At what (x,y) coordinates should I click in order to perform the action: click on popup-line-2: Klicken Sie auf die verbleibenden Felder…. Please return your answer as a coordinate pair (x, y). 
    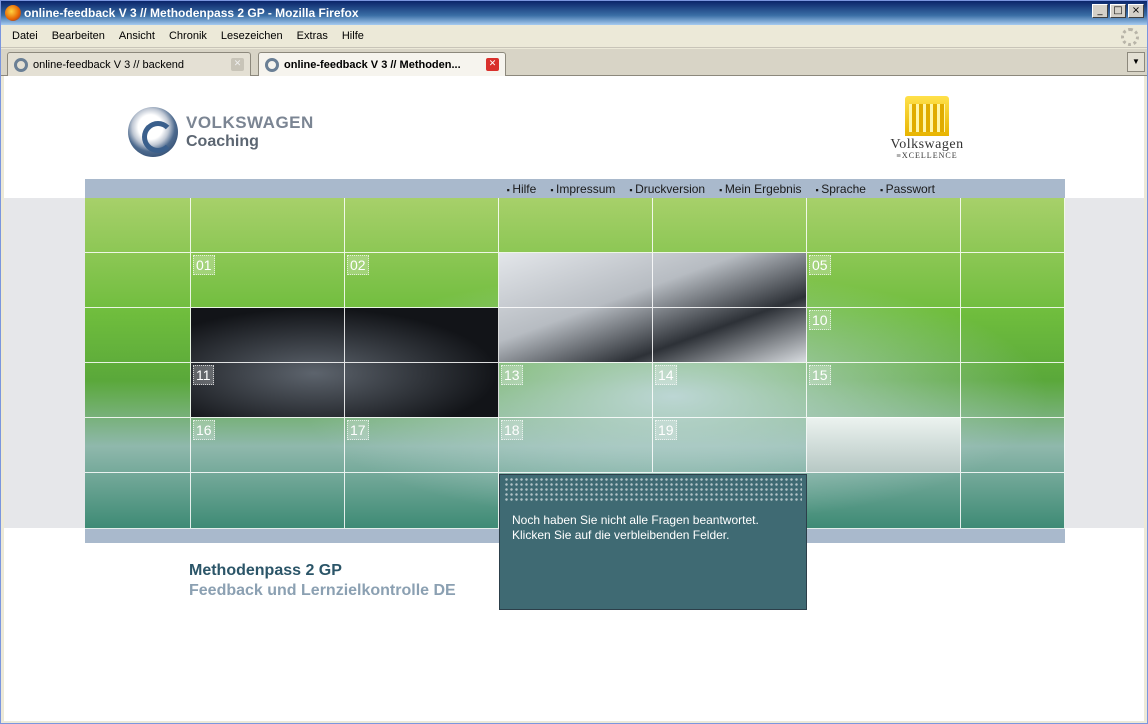
    Looking at the image, I should click on (621, 535).